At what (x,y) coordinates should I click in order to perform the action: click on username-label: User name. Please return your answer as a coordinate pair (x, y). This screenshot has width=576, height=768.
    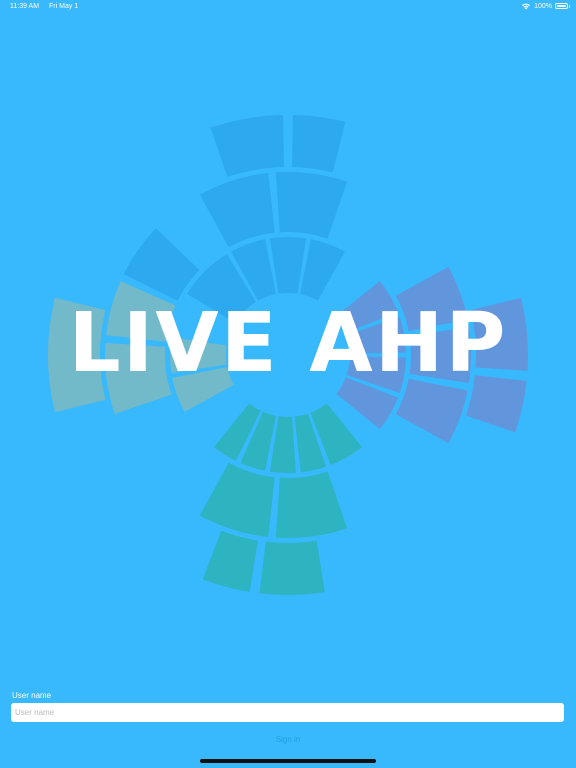
    Looking at the image, I should click on (32, 695).